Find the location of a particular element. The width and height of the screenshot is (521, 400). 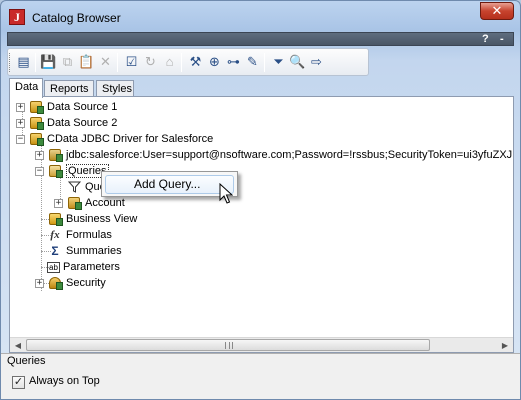

formula-icon: fx is located at coordinates (55, 235).